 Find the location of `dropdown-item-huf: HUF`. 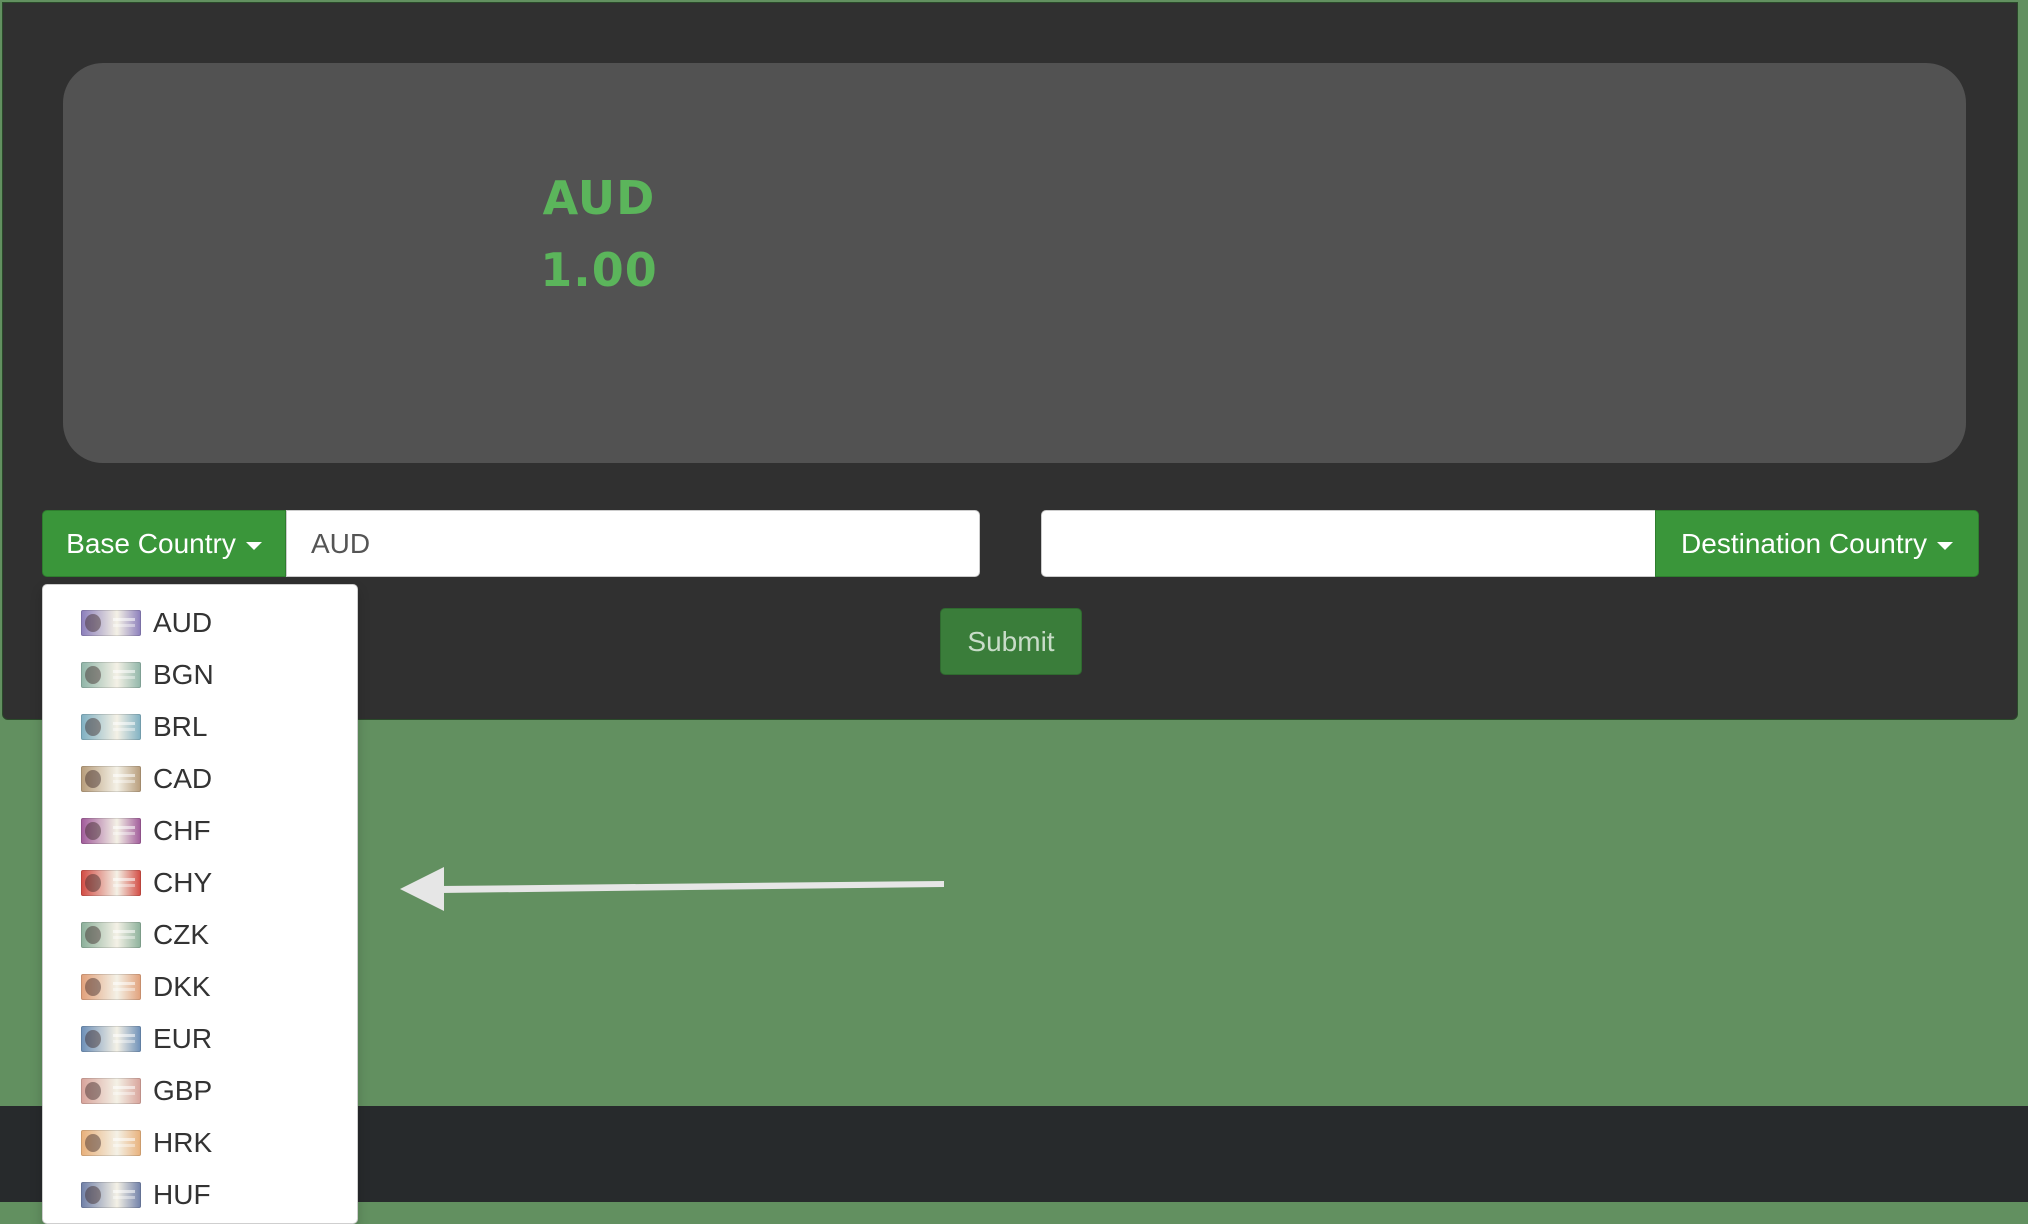

dropdown-item-huf: HUF is located at coordinates (200, 1195).